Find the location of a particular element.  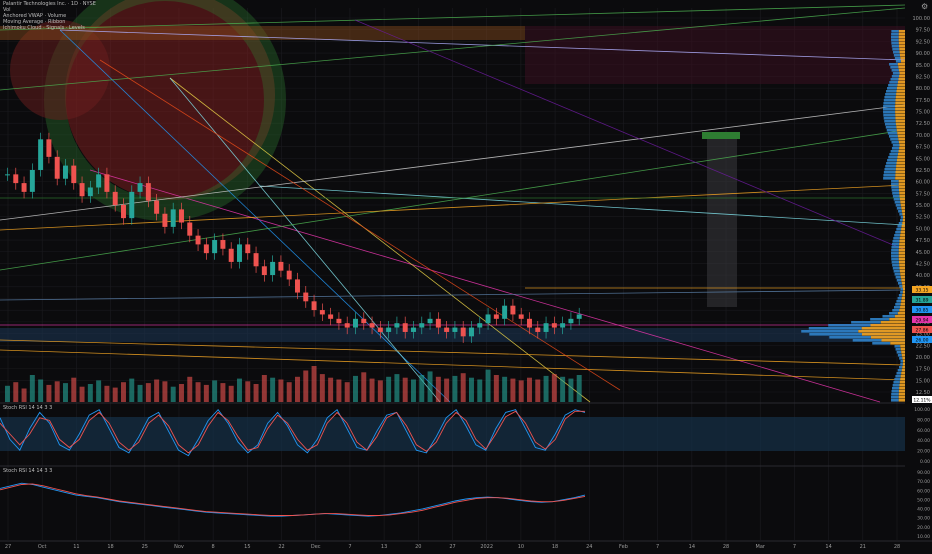

gear-icon: ⚙ is located at coordinates (925, 7).